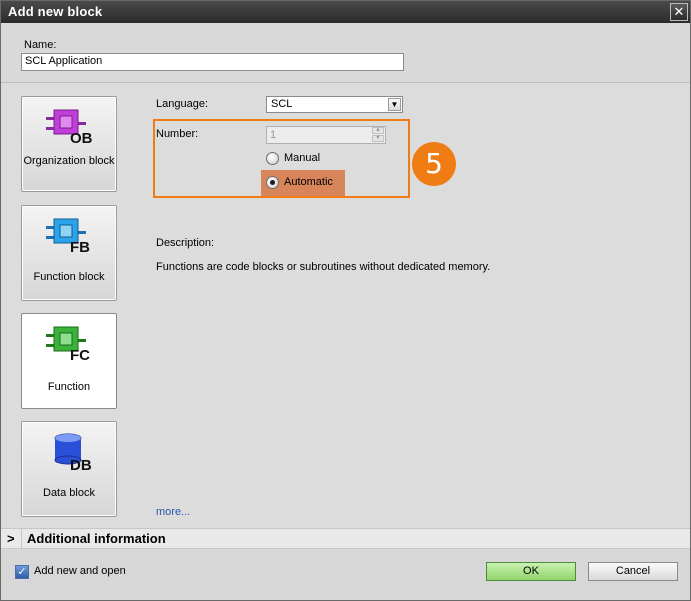  Describe the element at coordinates (394, 104) in the screenshot. I see `chevron-down-icon: ▼` at that location.